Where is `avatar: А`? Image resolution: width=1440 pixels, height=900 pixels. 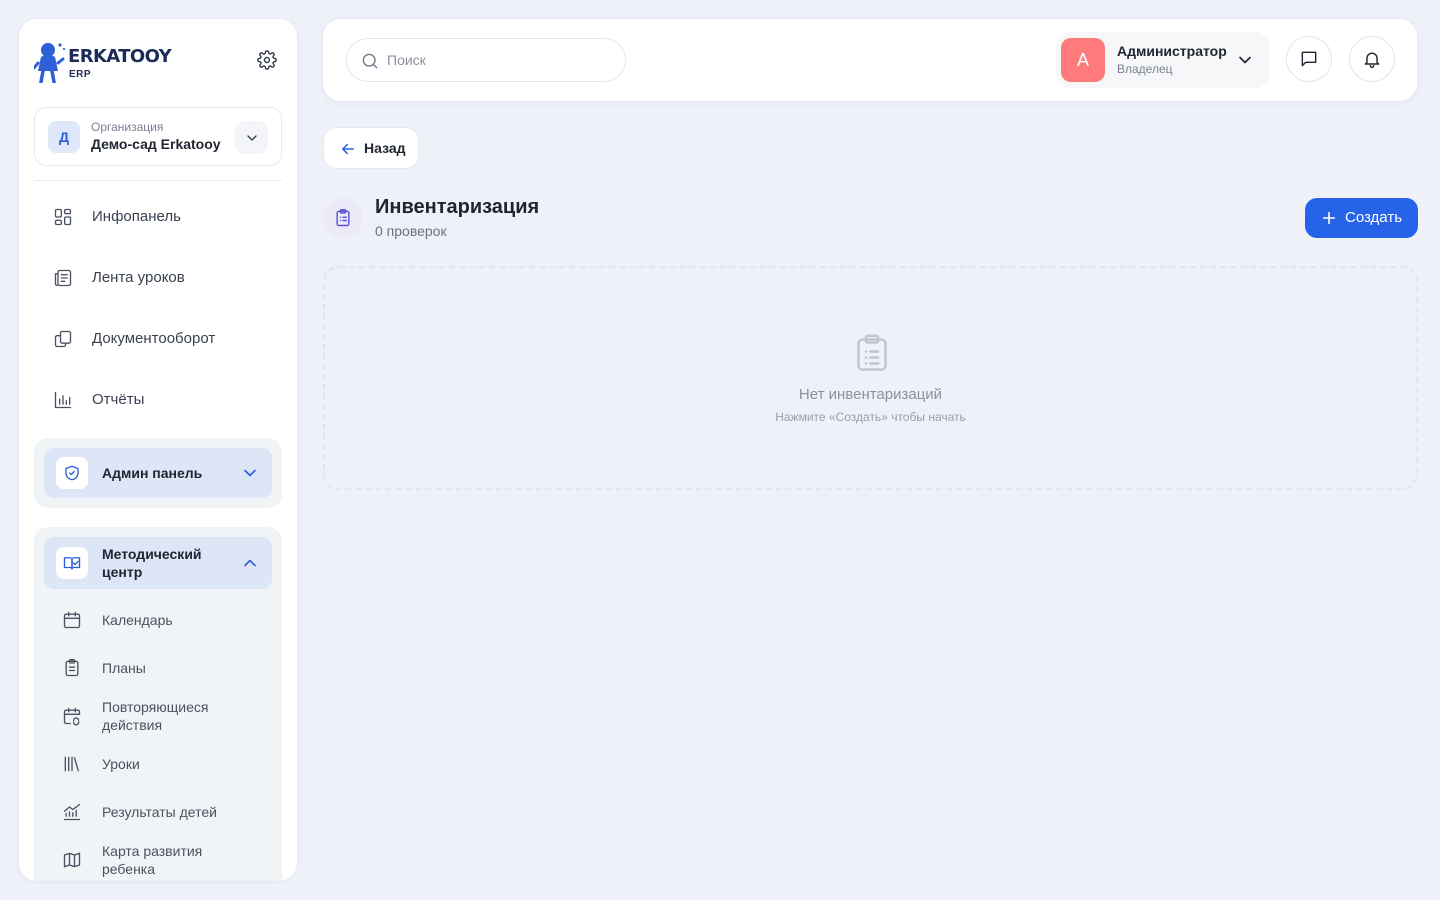
avatar: А is located at coordinates (1083, 60).